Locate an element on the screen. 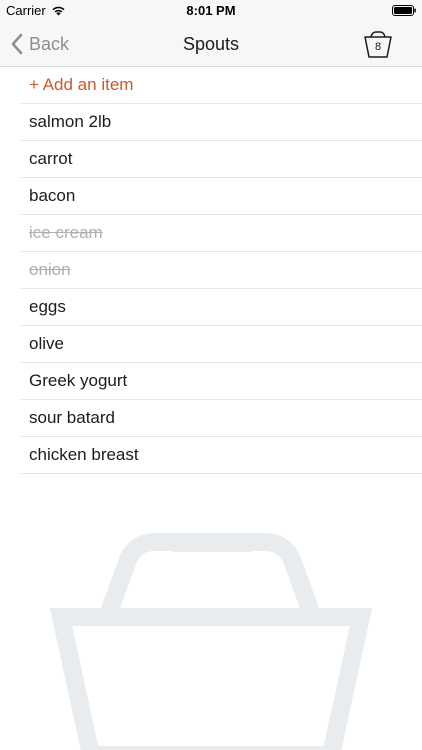  list-item: salmon 2lb is located at coordinates (221, 122).